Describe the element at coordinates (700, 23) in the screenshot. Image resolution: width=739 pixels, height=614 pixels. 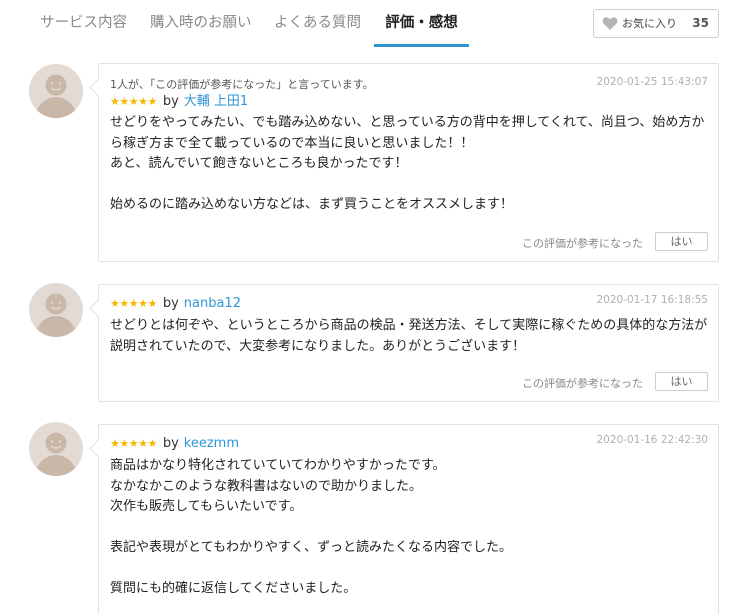
I see `favorite-count: 35` at that location.